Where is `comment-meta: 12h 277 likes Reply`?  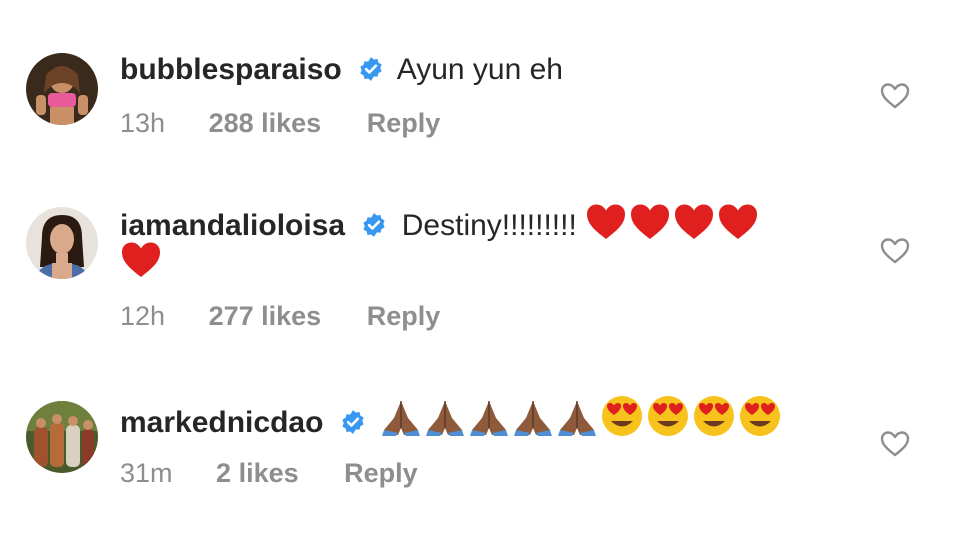 comment-meta: 12h 277 likes Reply is located at coordinates (280, 316).